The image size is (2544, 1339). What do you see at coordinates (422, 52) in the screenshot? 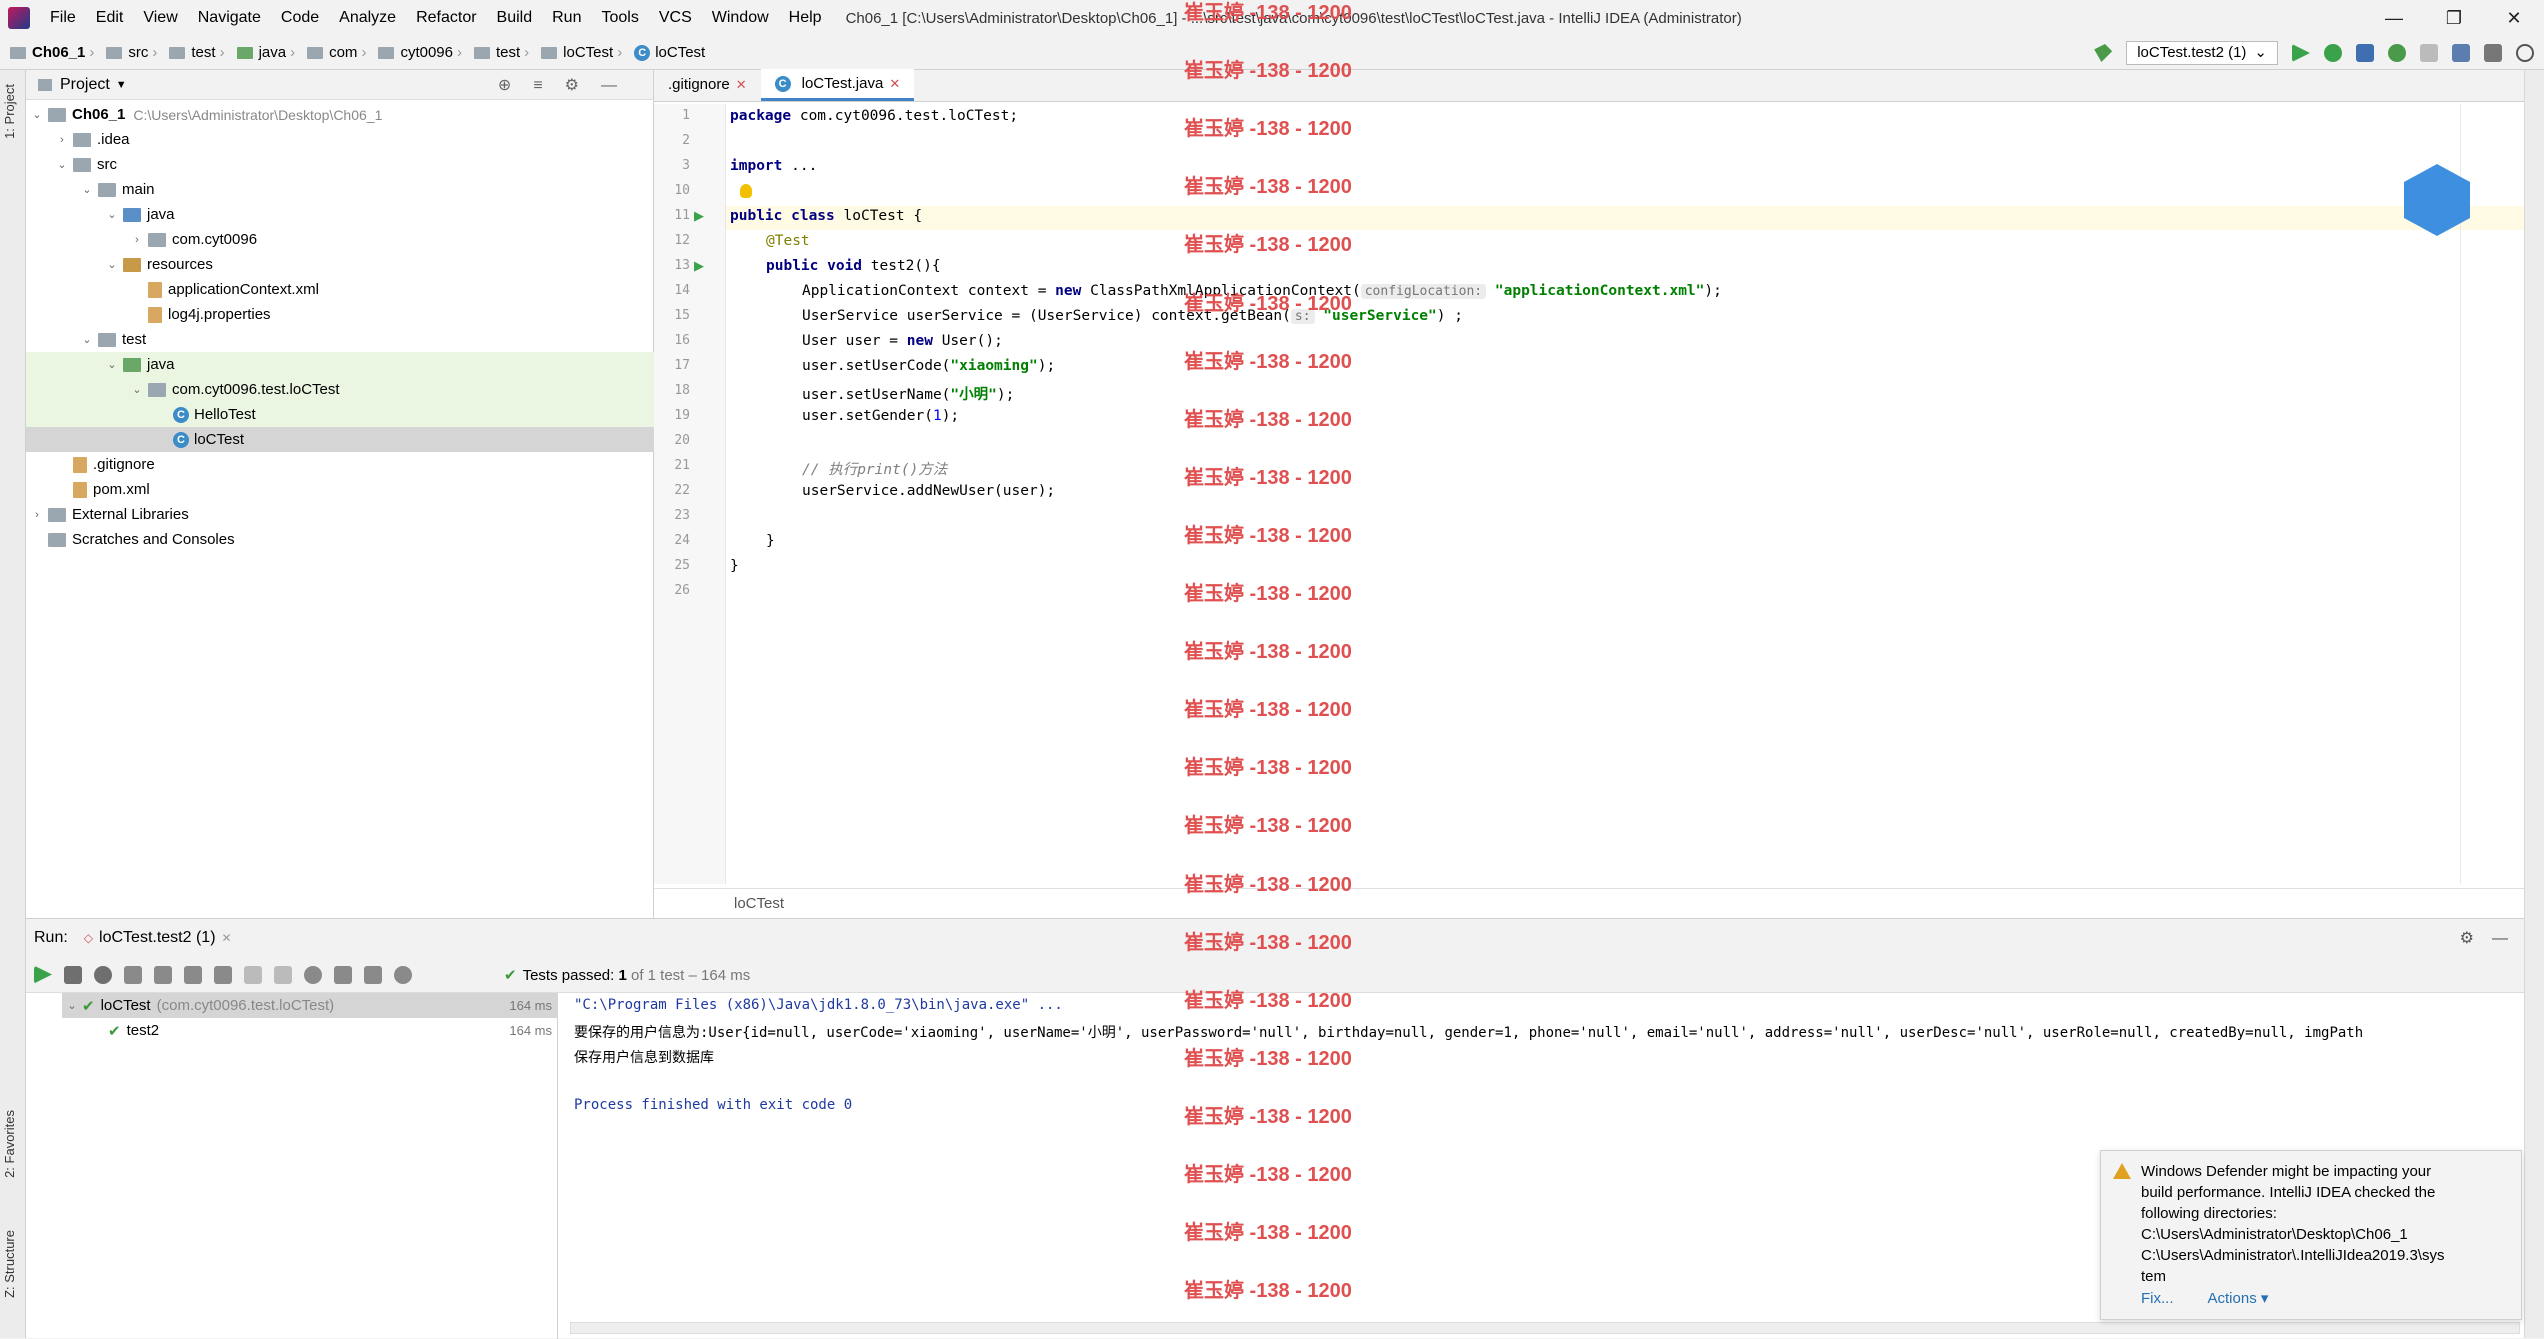
I see `breadcrumb-item: cyt0096 ›` at bounding box center [422, 52].